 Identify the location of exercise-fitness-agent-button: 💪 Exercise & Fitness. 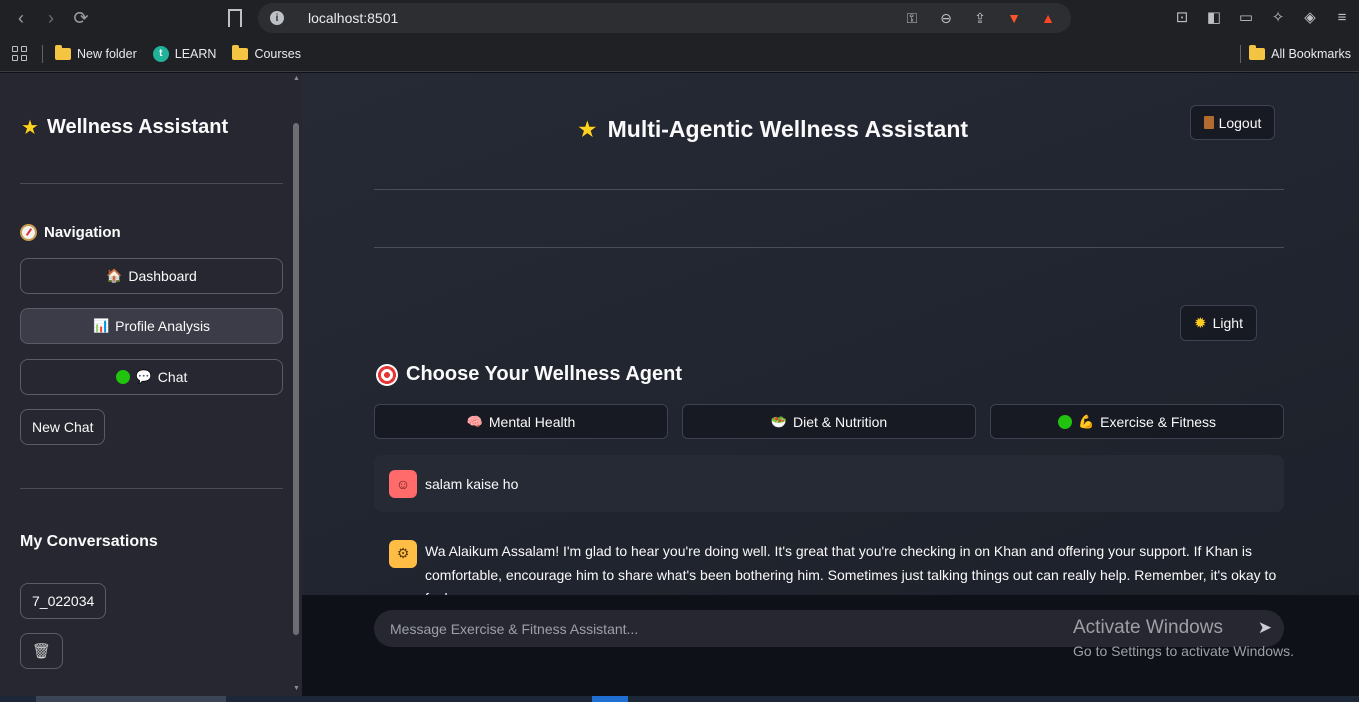
(1137, 421).